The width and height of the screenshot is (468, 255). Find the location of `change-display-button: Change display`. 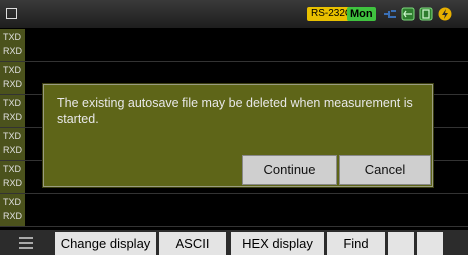

change-display-button: Change display is located at coordinates (105, 243).